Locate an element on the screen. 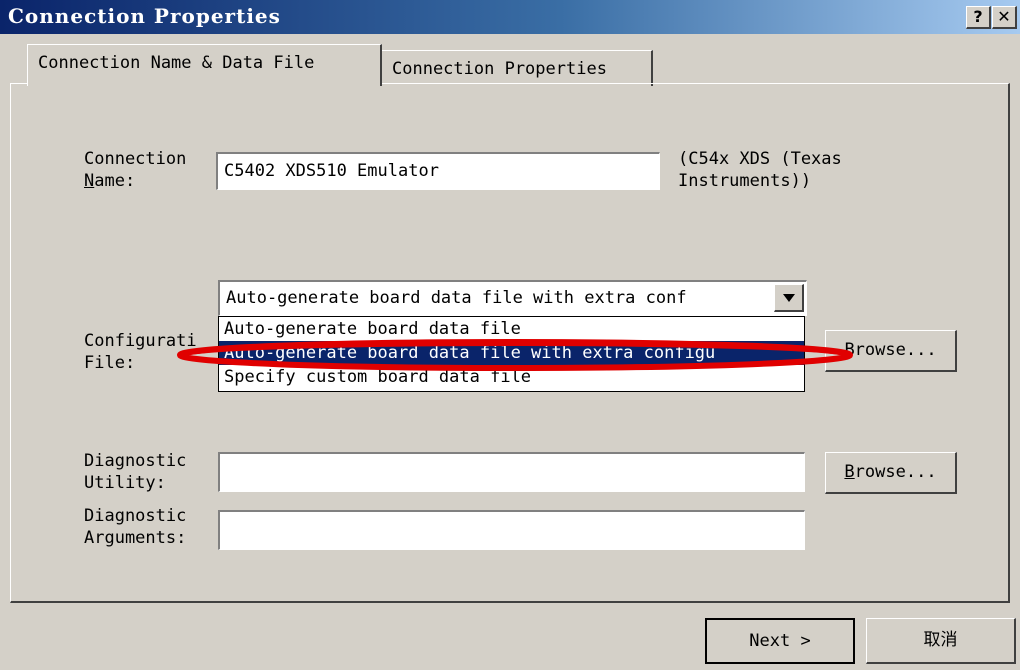  tab-connection-properties: Connection Properties is located at coordinates (517, 68).